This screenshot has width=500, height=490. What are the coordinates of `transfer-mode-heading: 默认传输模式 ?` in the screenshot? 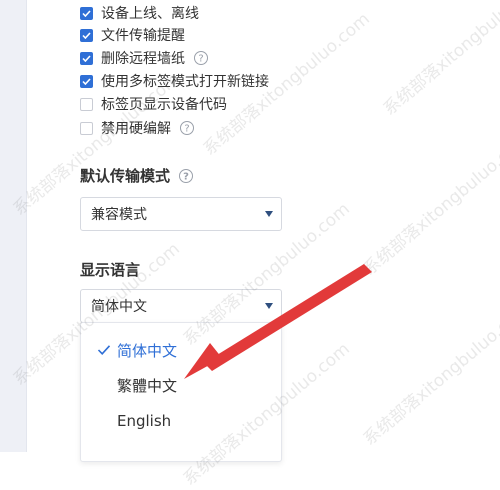 It's located at (137, 175).